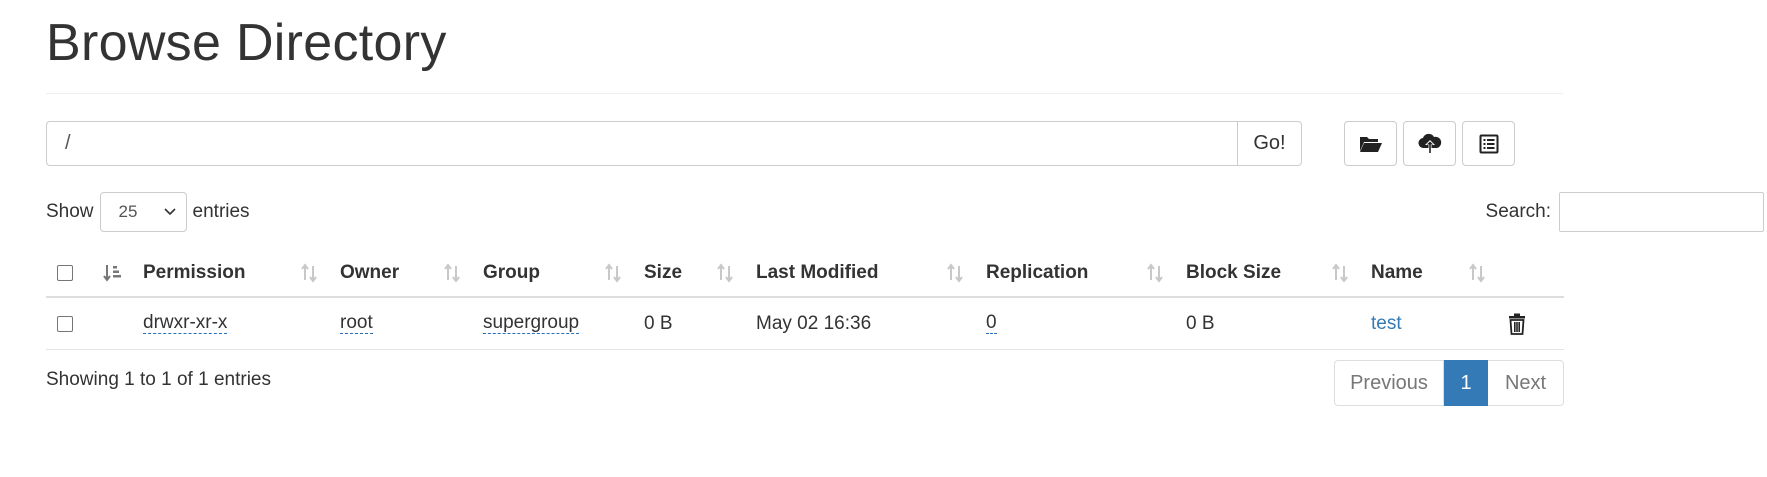 This screenshot has width=1767, height=477. I want to click on cut-paste-button, so click(1488, 143).